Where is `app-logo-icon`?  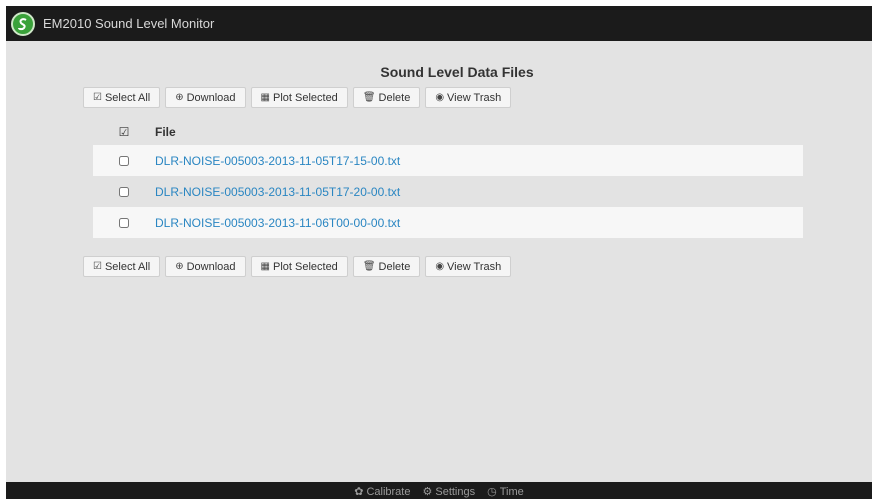
app-logo-icon is located at coordinates (23, 23).